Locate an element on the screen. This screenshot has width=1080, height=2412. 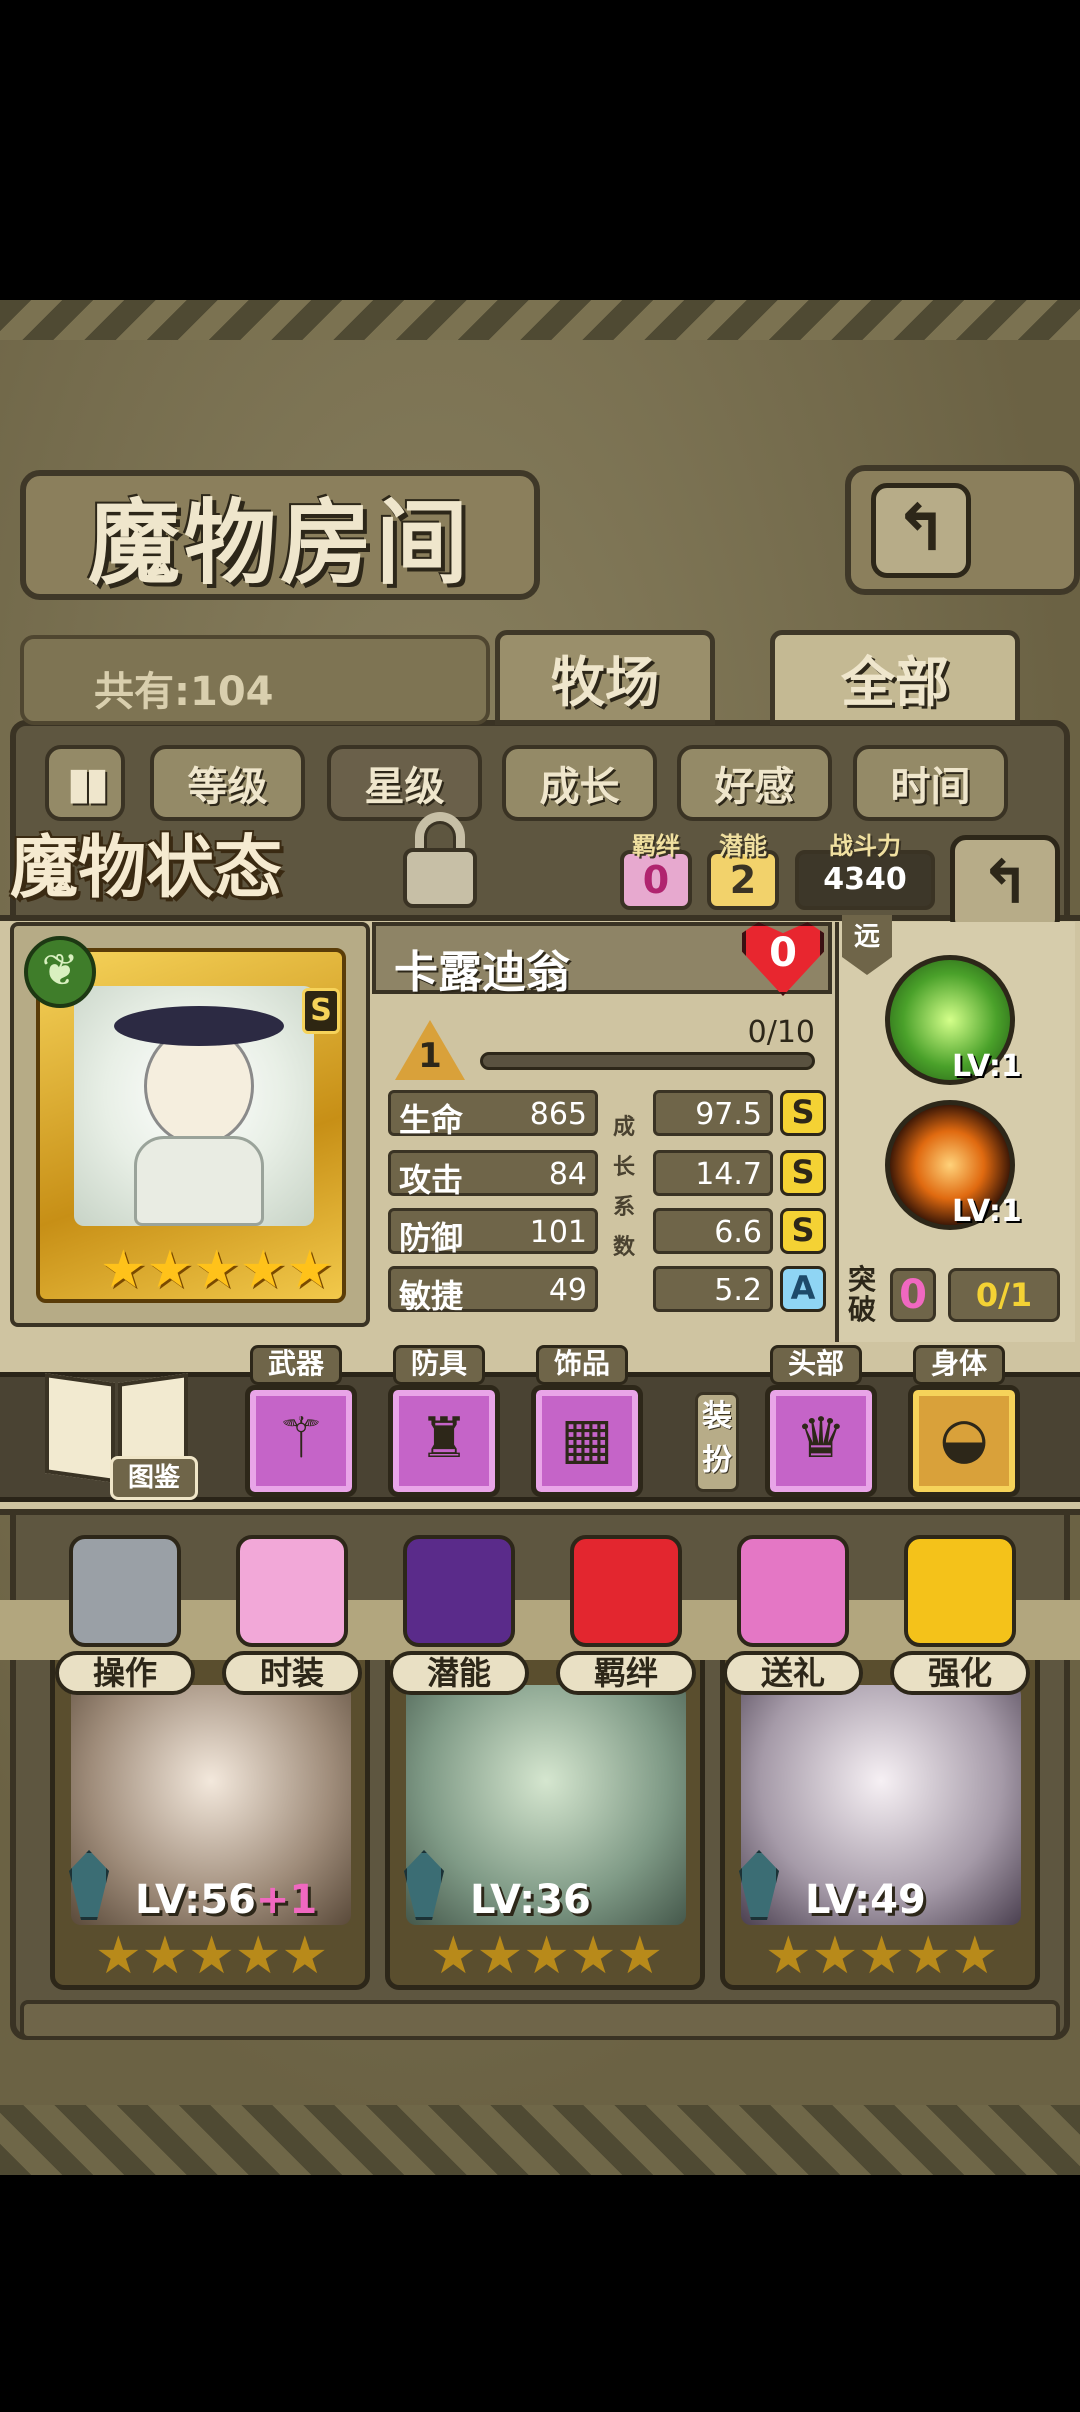
growth-value: 97.5 is located at coordinates (728, 1114).